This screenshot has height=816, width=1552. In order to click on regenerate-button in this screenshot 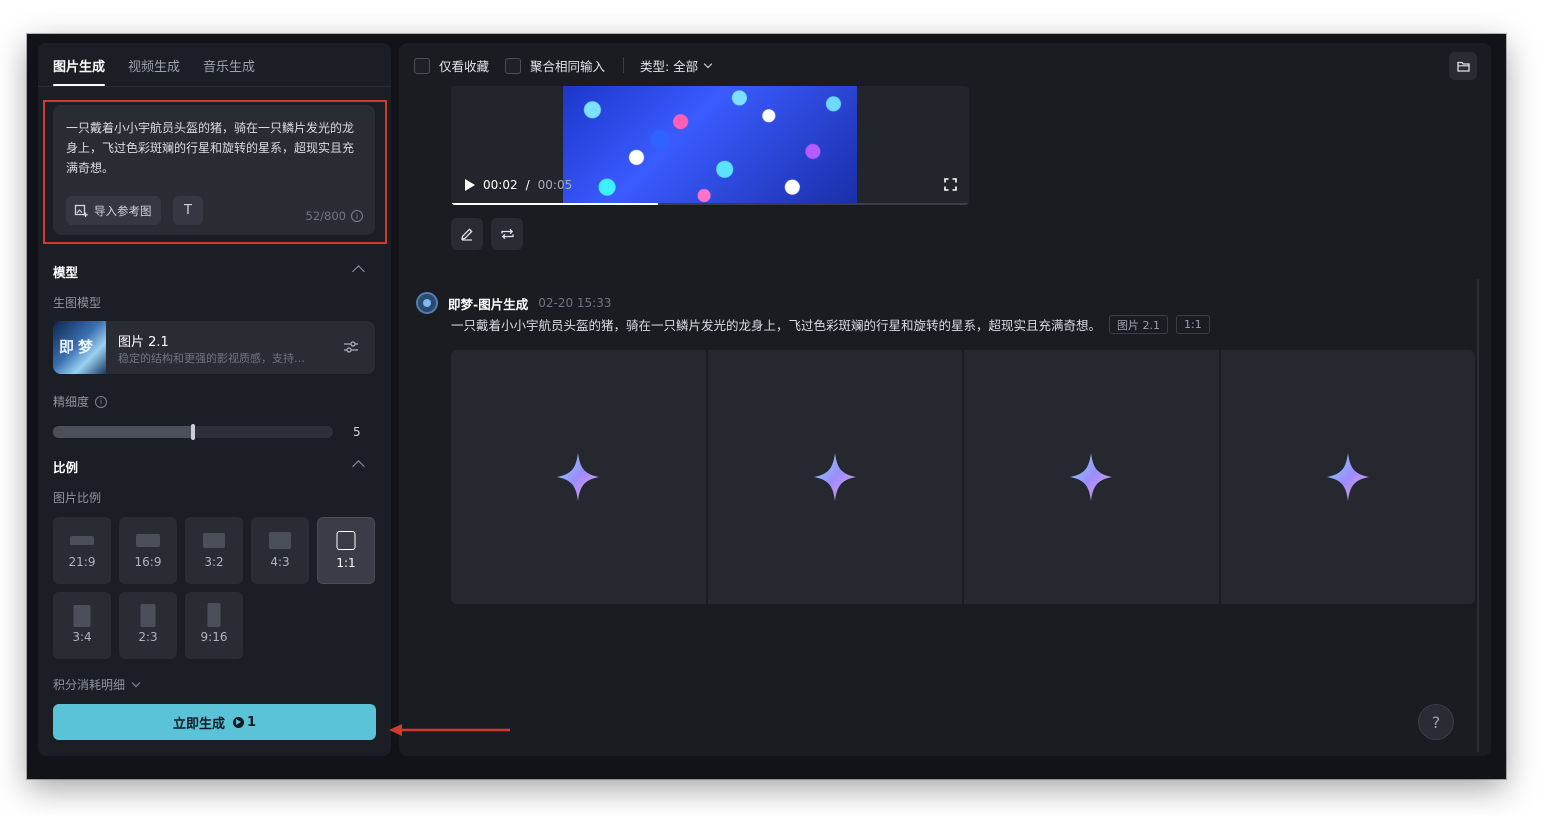, I will do `click(507, 234)`.